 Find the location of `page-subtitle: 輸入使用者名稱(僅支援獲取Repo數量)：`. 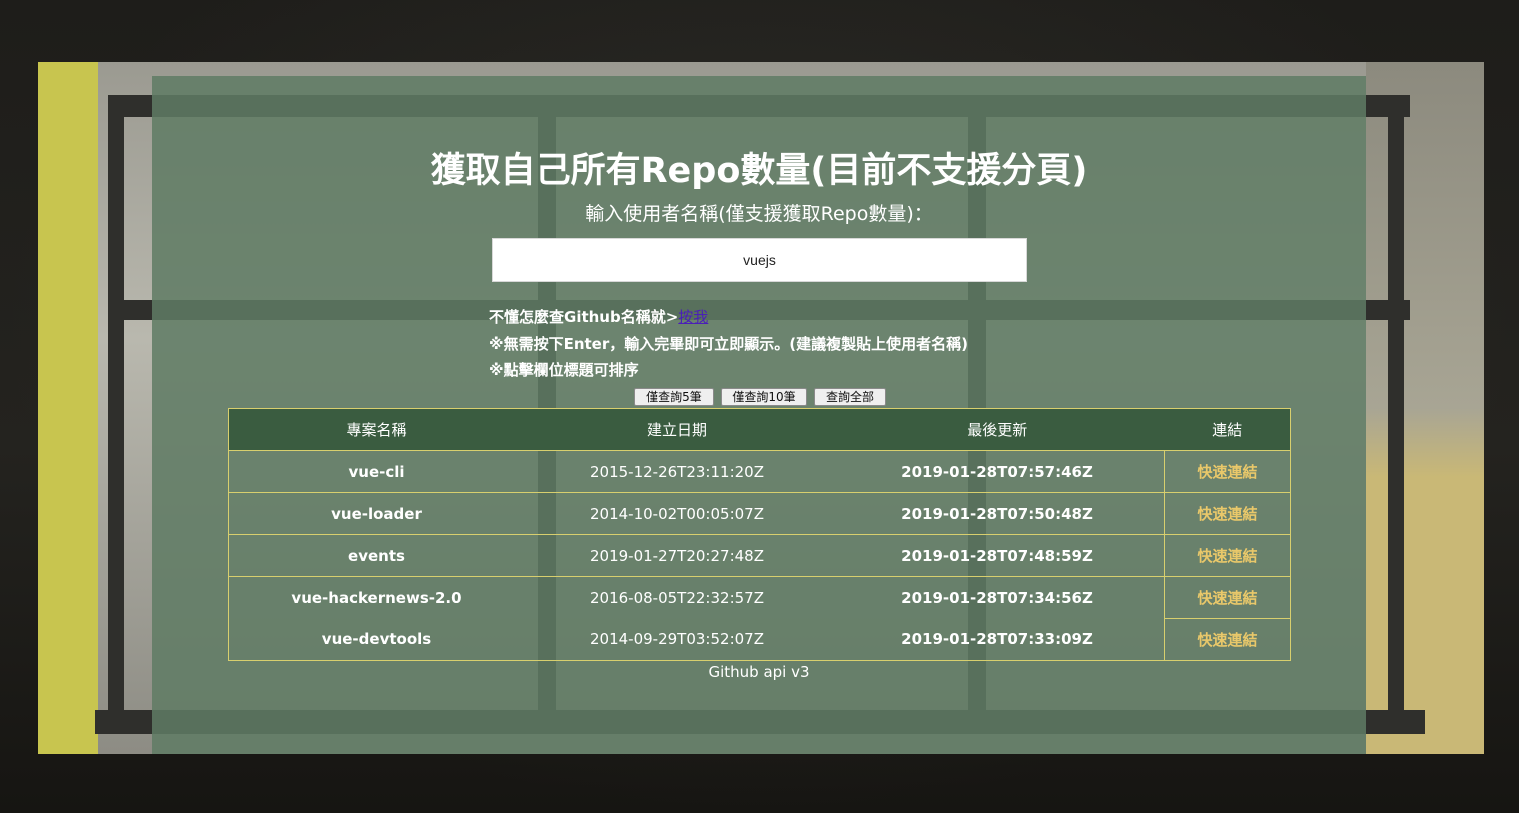

page-subtitle: 輸入使用者名稱(僅支援獲取Repo數量)： is located at coordinates (759, 214).